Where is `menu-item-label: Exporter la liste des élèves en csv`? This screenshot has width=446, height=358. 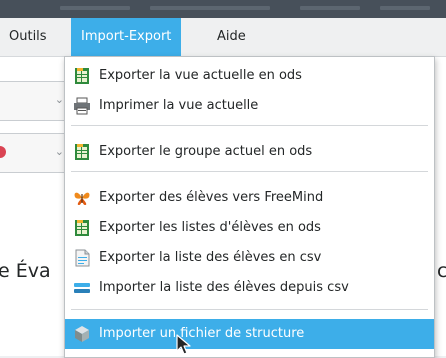 menu-item-label: Exporter la liste des élèves en csv is located at coordinates (210, 257).